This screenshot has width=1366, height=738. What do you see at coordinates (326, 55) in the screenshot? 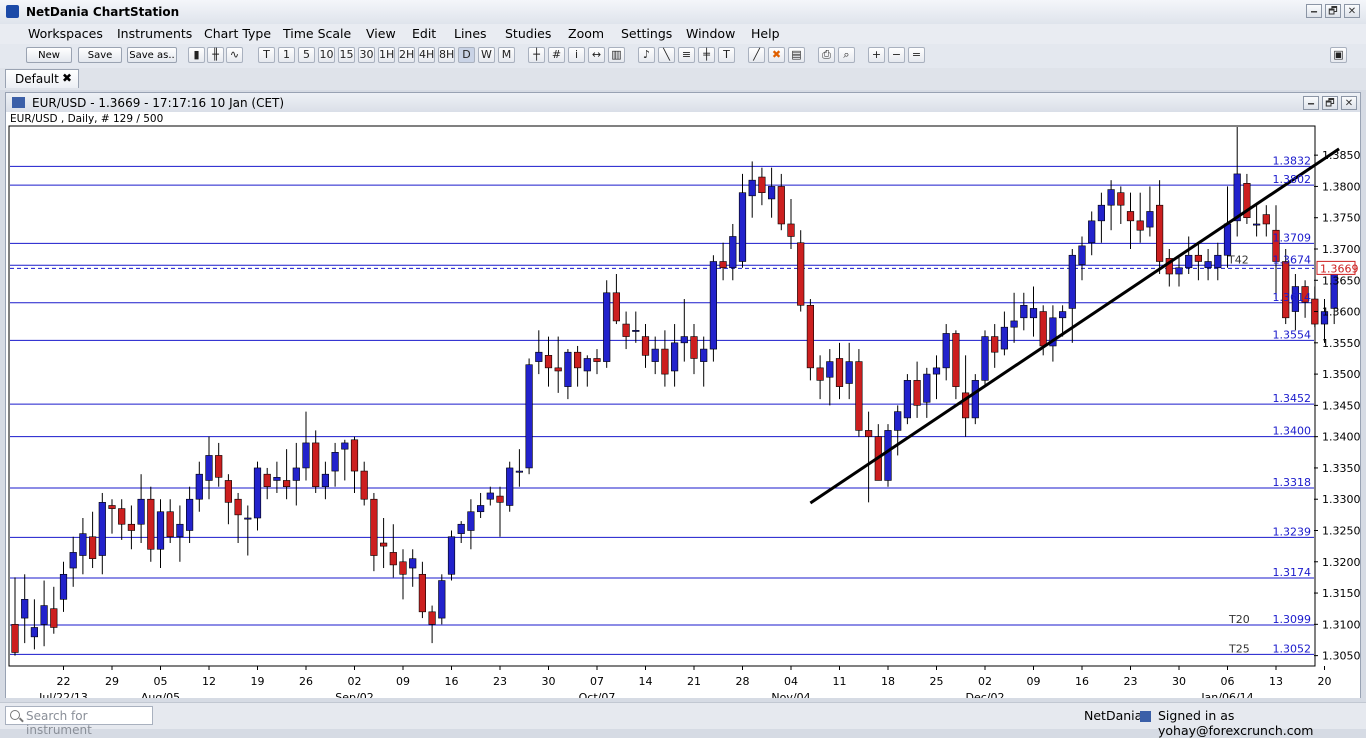
I see `timeframe-10-button: 10` at bounding box center [326, 55].